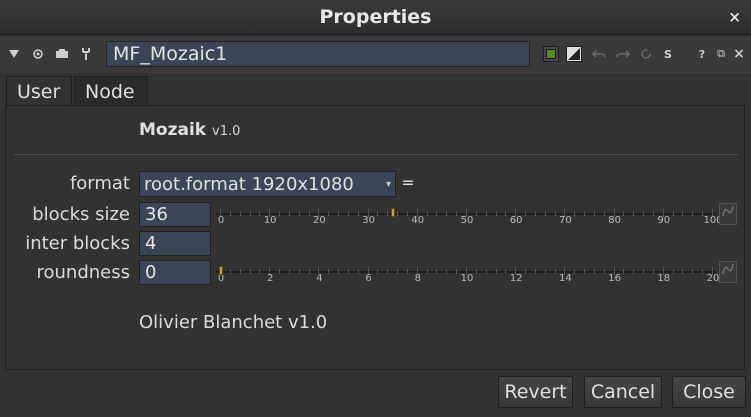 The image size is (751, 417). What do you see at coordinates (226, 131) in the screenshot?
I see `plugin-version: v1.0` at bounding box center [226, 131].